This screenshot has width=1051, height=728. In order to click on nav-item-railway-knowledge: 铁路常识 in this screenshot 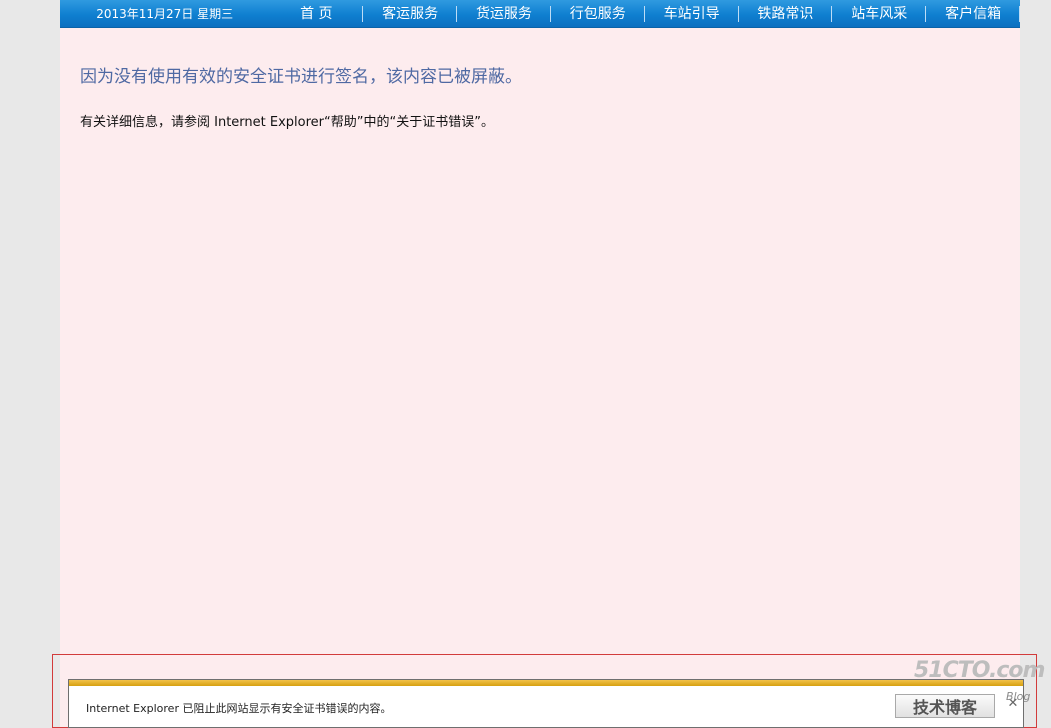, I will do `click(786, 14)`.